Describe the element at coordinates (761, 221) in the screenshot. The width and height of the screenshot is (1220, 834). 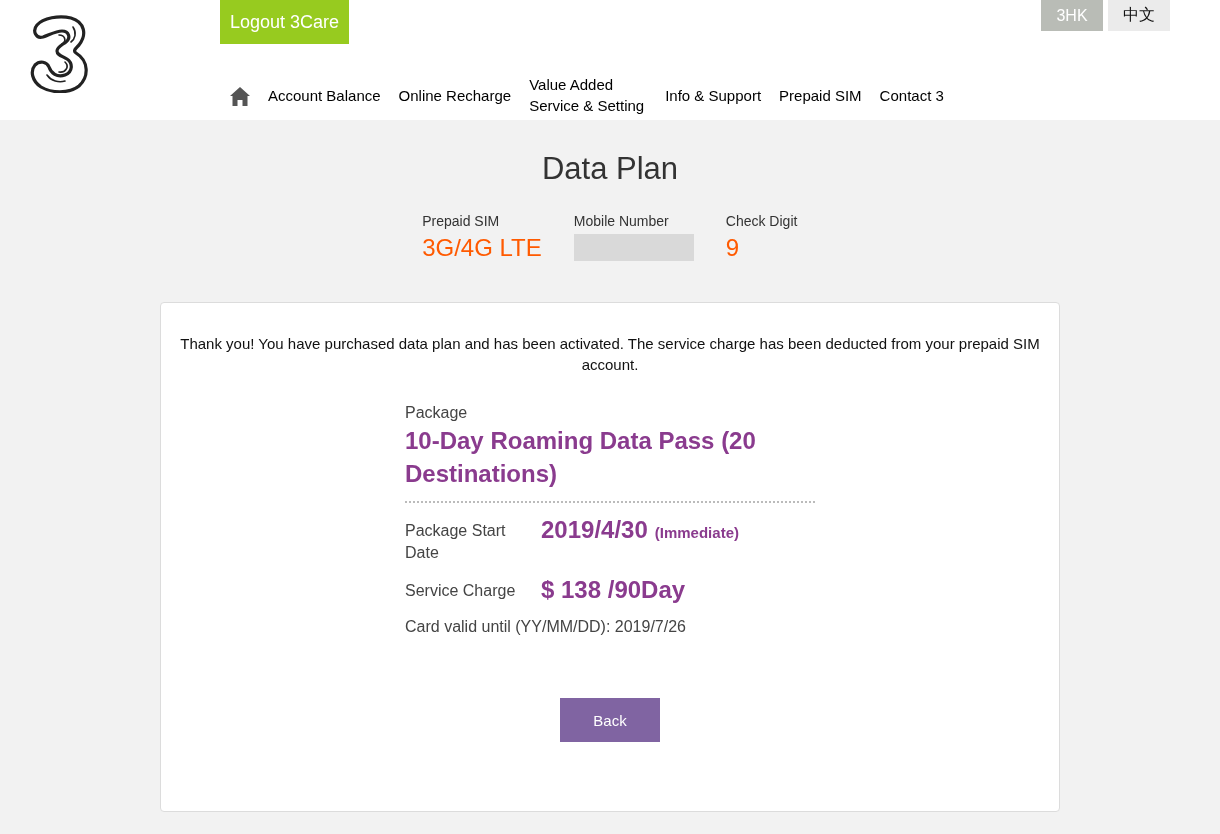
I see `info-label: Check Digit` at that location.